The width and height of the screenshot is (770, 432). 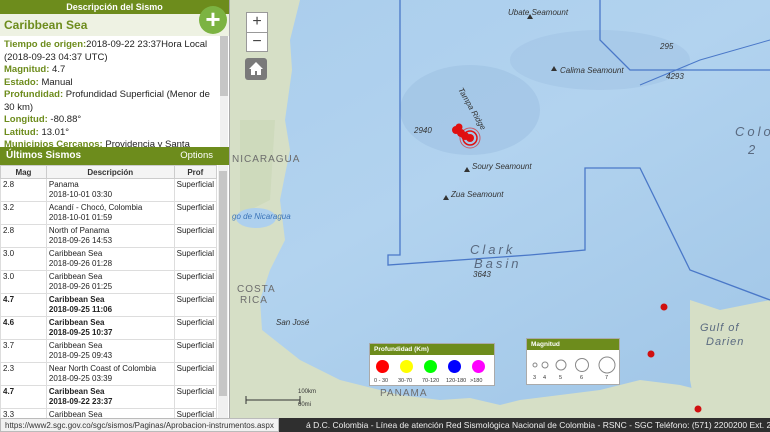 I want to click on darien-label: Darien, so click(x=725, y=342).